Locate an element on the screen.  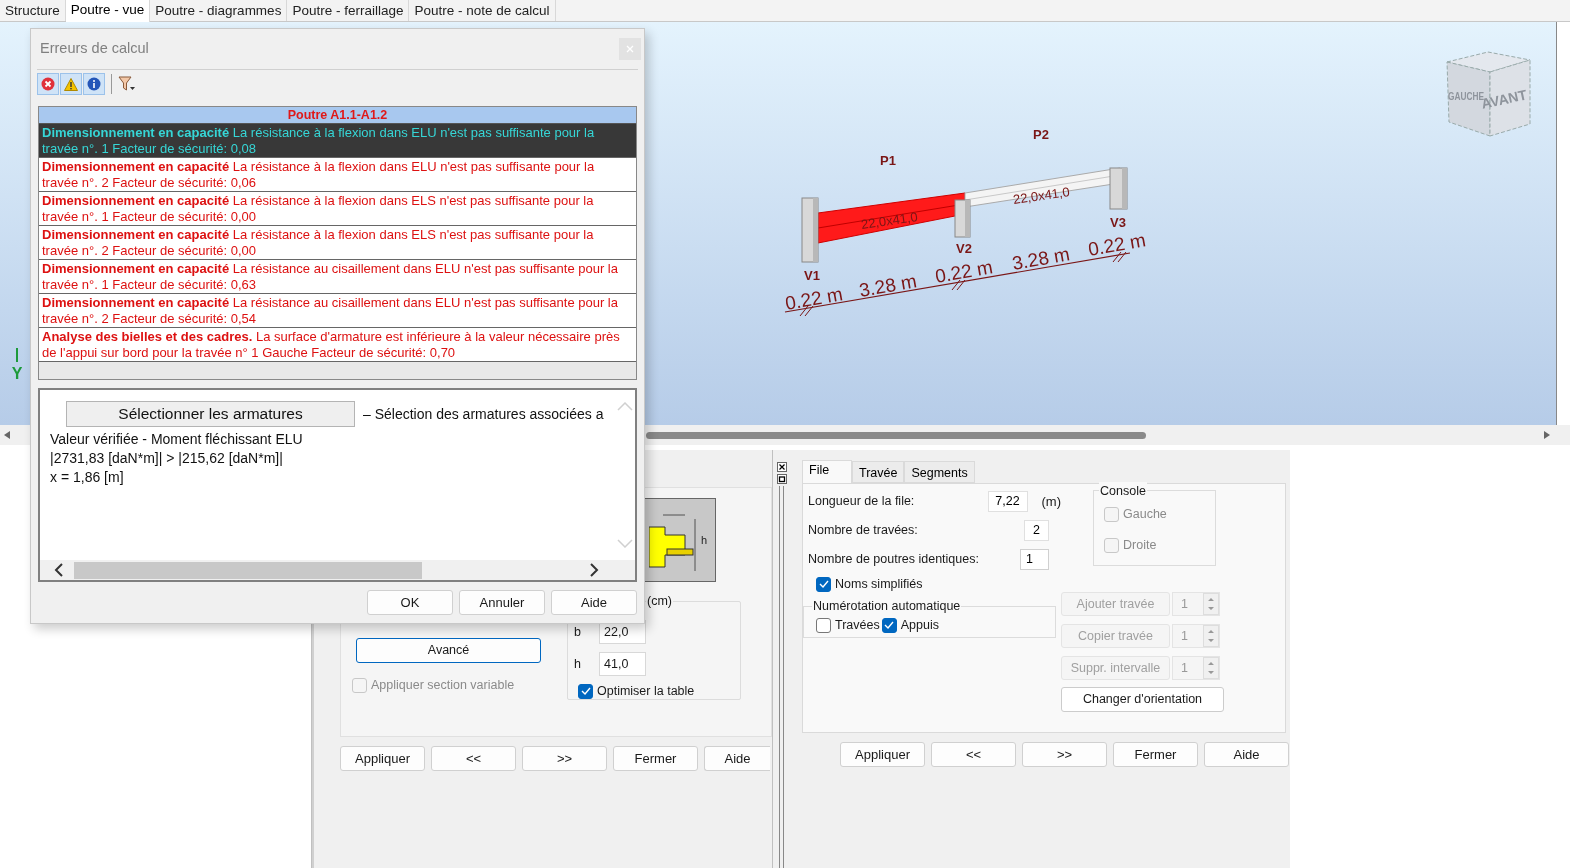
input-field: 41,0 is located at coordinates (622, 664).